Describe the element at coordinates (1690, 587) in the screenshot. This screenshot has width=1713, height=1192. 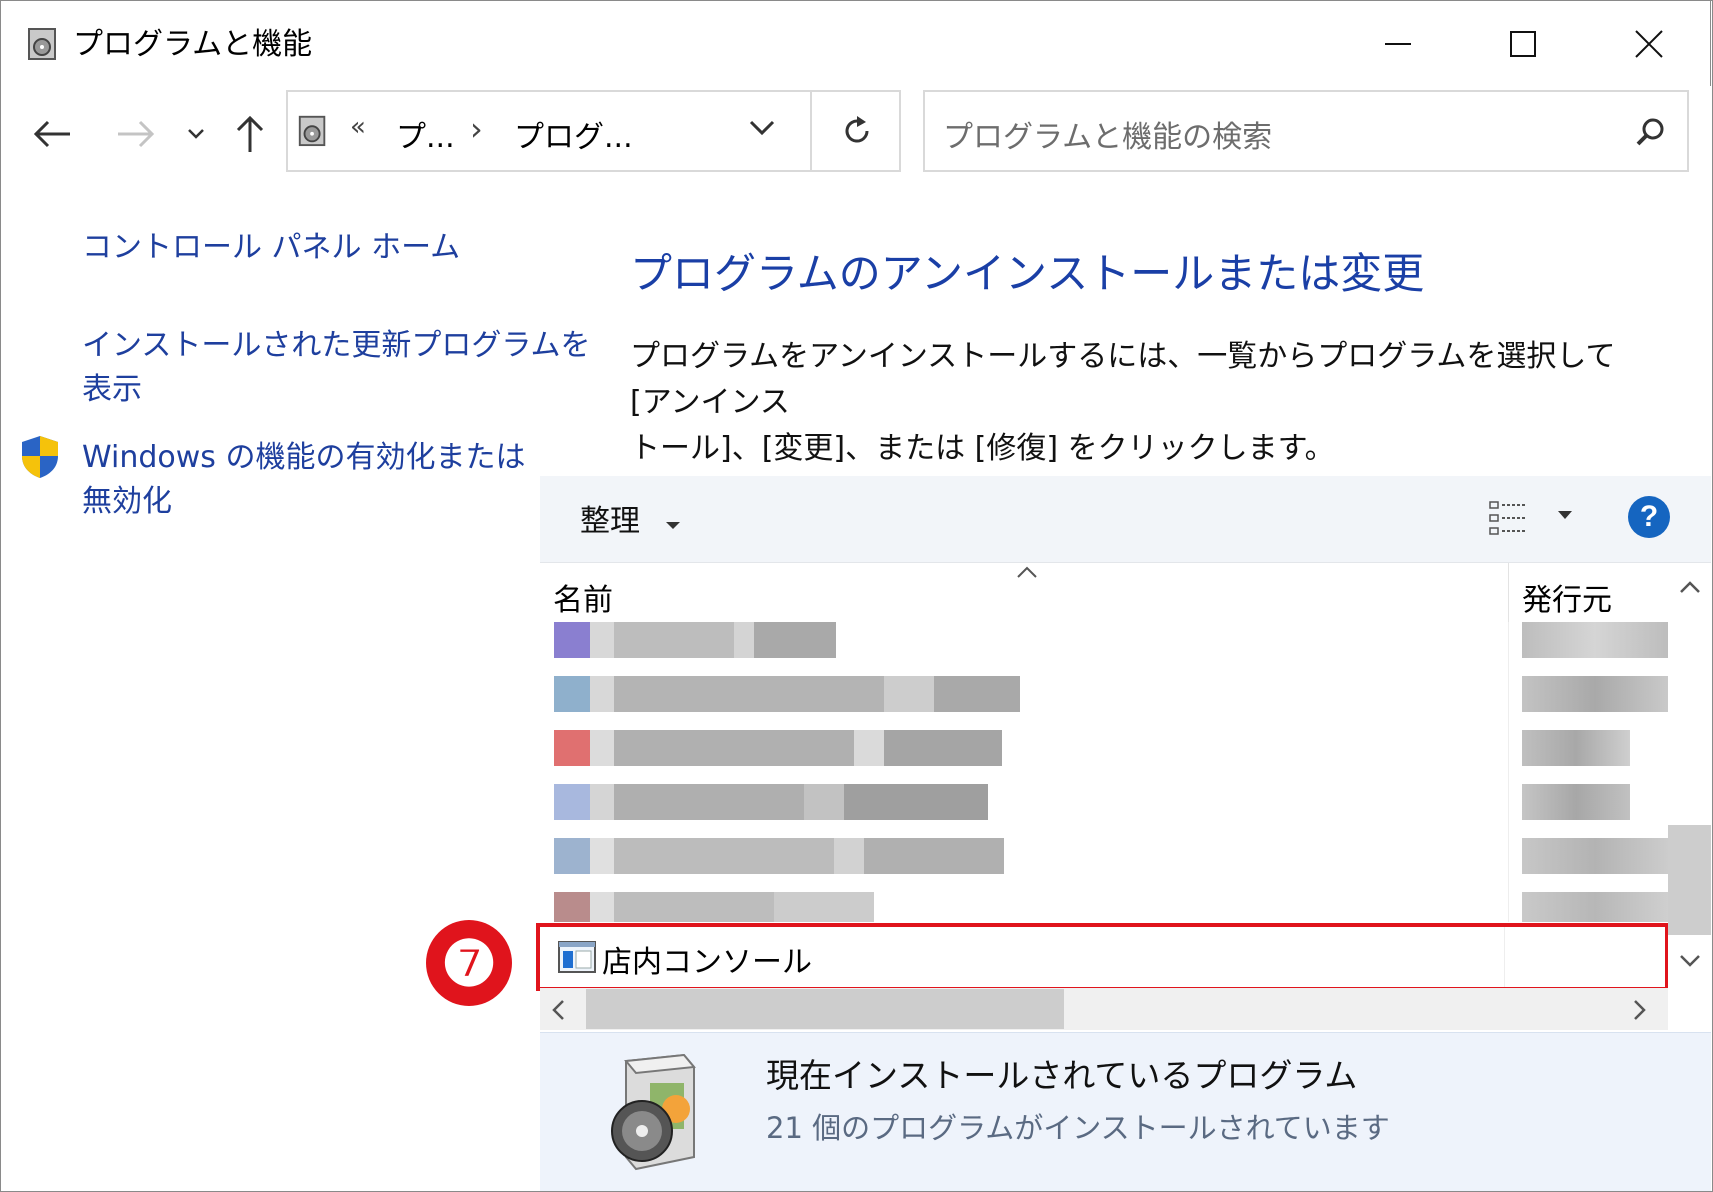
I see `scroll-up-icon` at that location.